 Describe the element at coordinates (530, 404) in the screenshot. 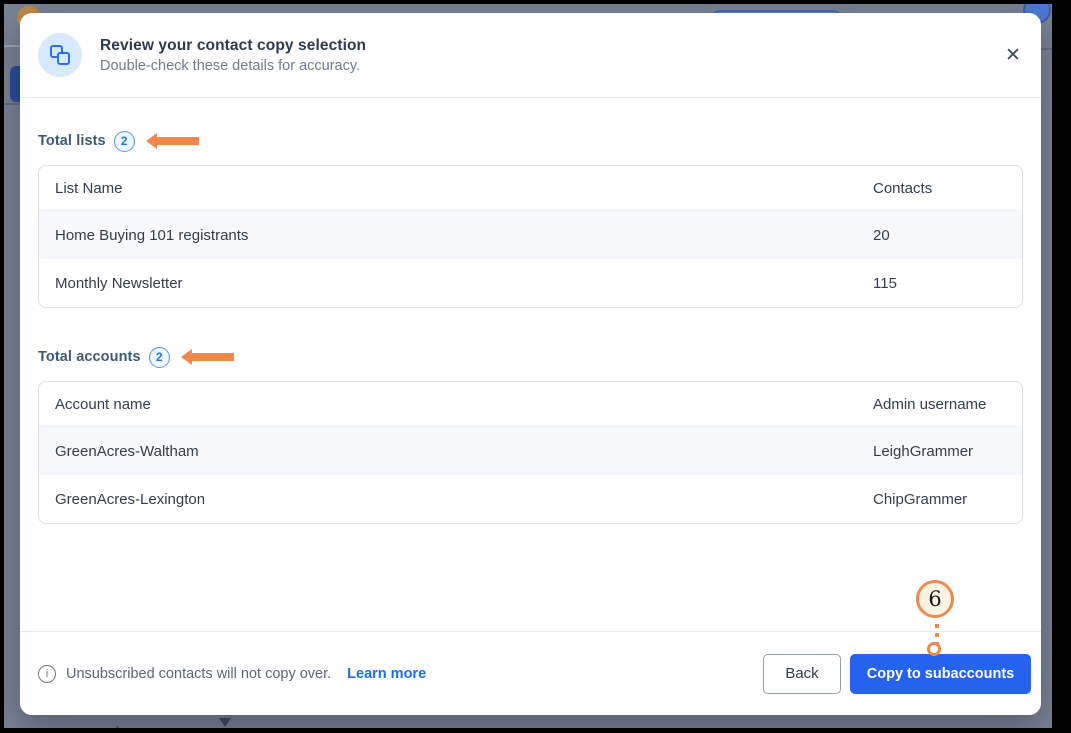

I see `table-header-row: Account name Admin username` at that location.